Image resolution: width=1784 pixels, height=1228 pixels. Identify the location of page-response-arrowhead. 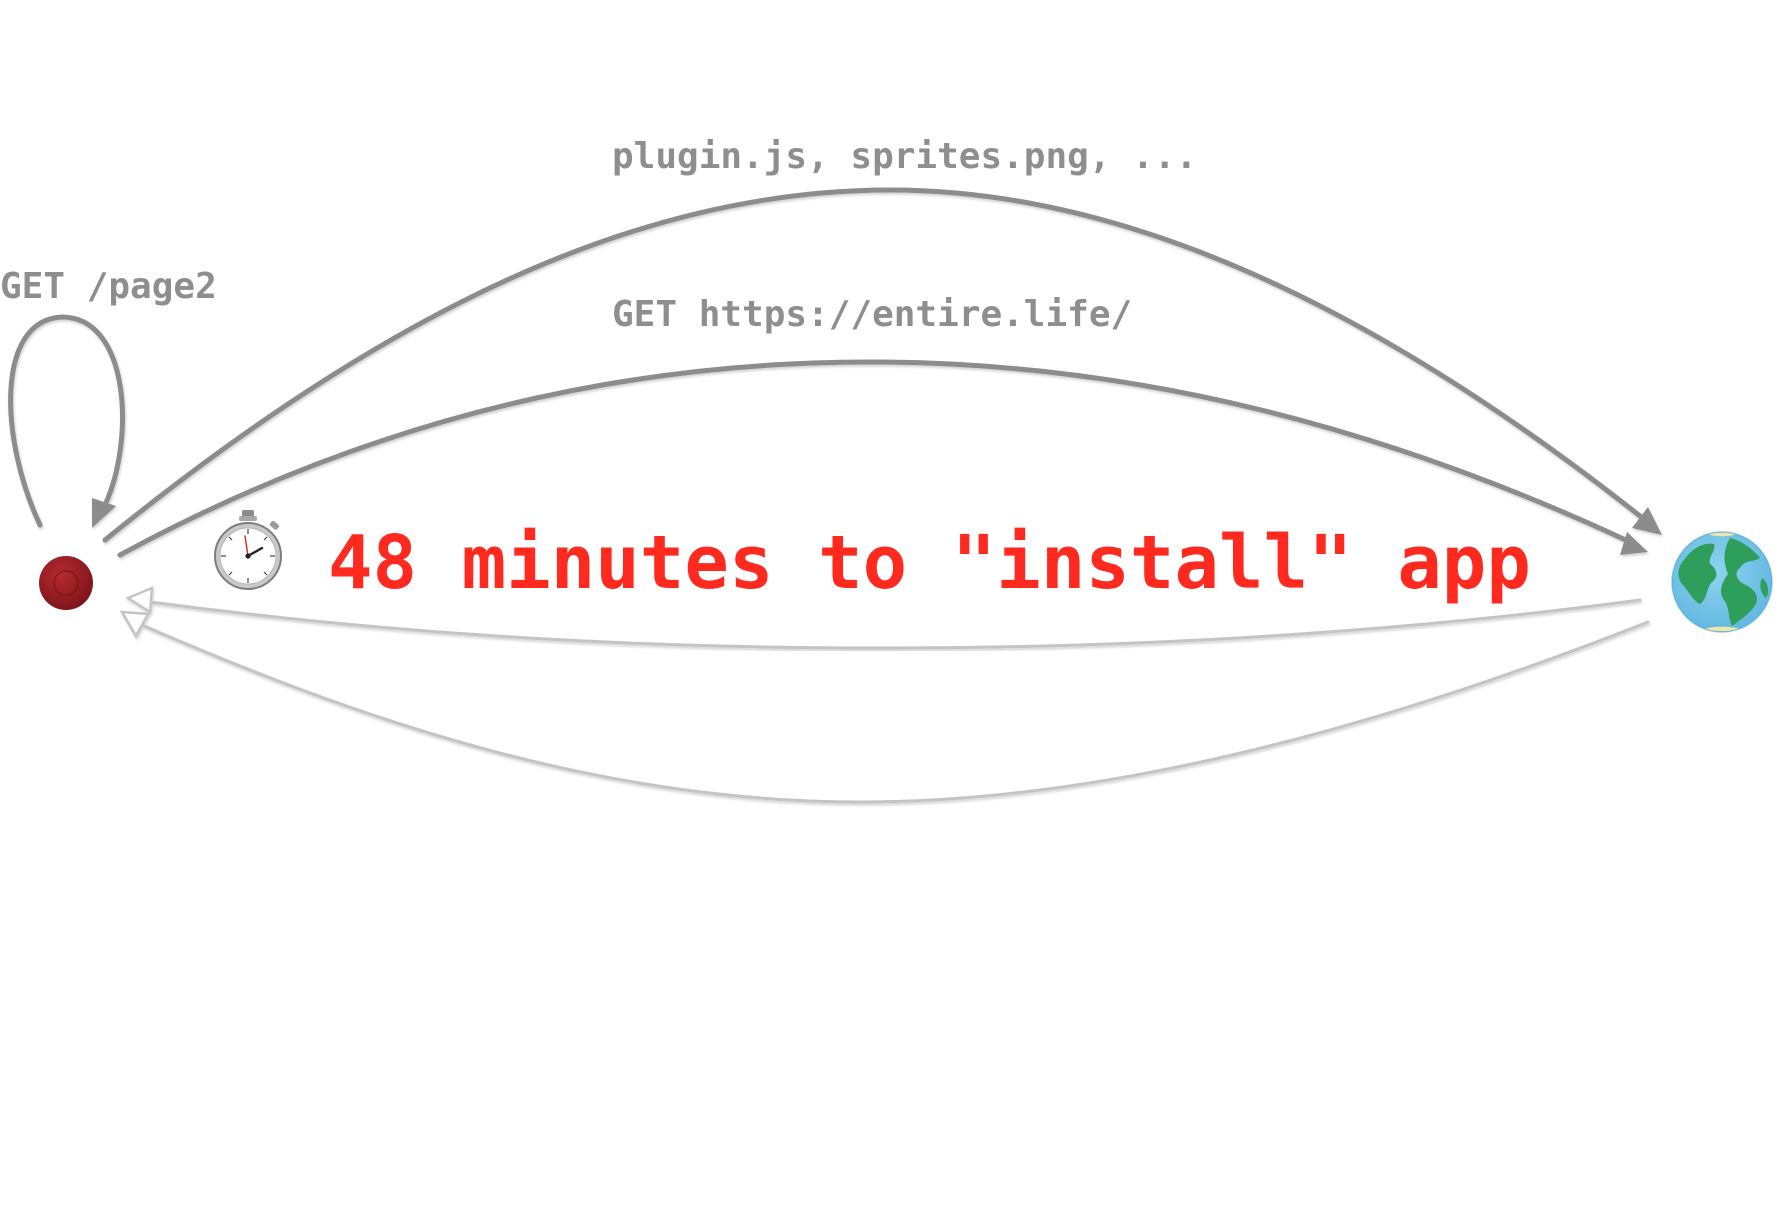
(139, 600).